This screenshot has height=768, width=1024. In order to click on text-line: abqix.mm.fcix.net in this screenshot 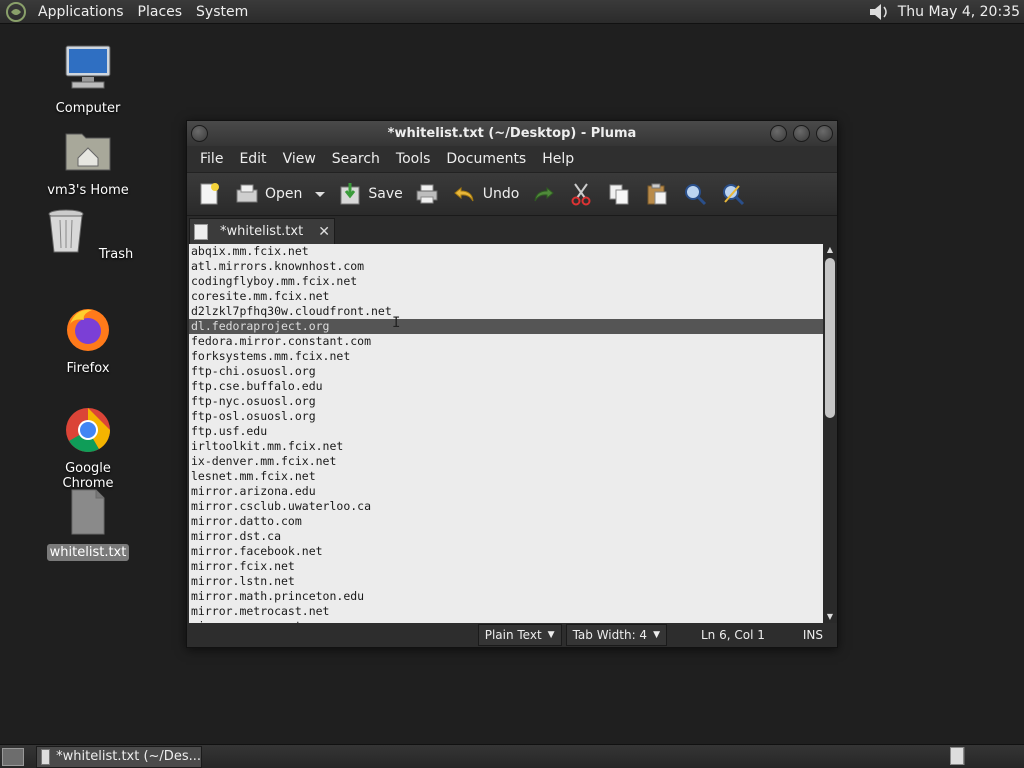, I will do `click(506, 251)`.